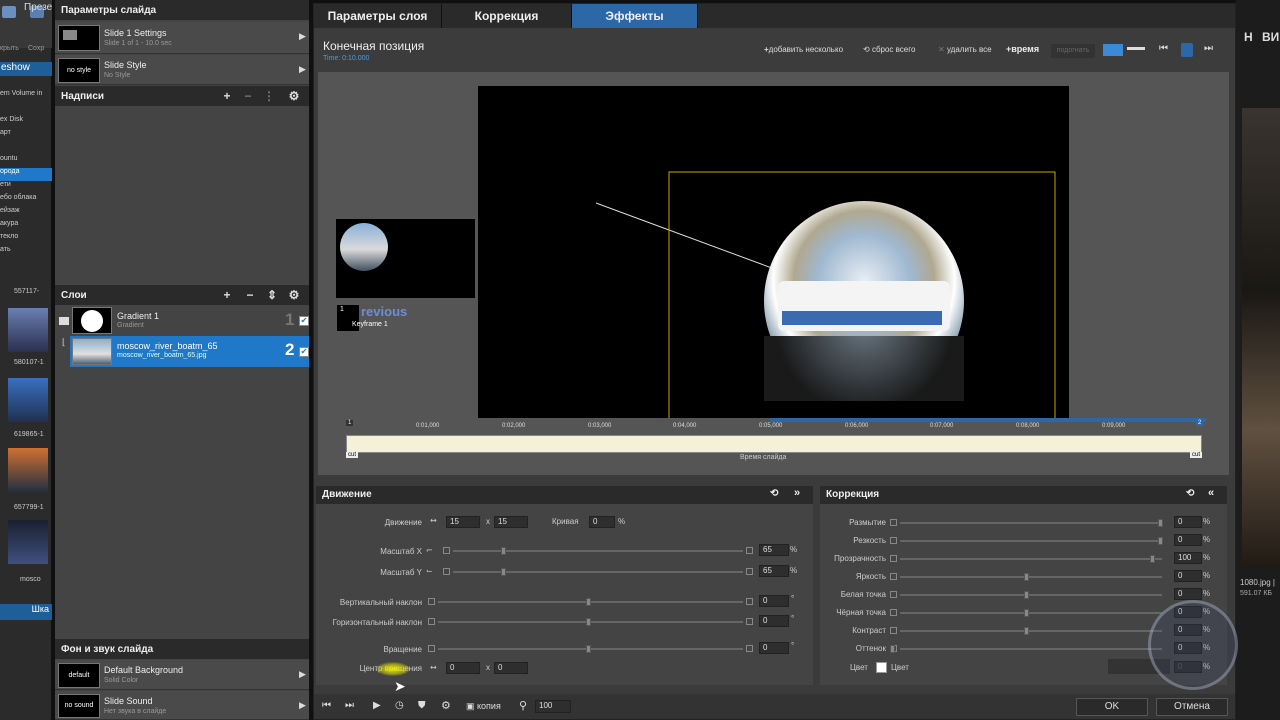 The image size is (1280, 720). Describe the element at coordinates (1208, 48) in the screenshot. I see `next-keyframe-icon: ⏭` at that location.